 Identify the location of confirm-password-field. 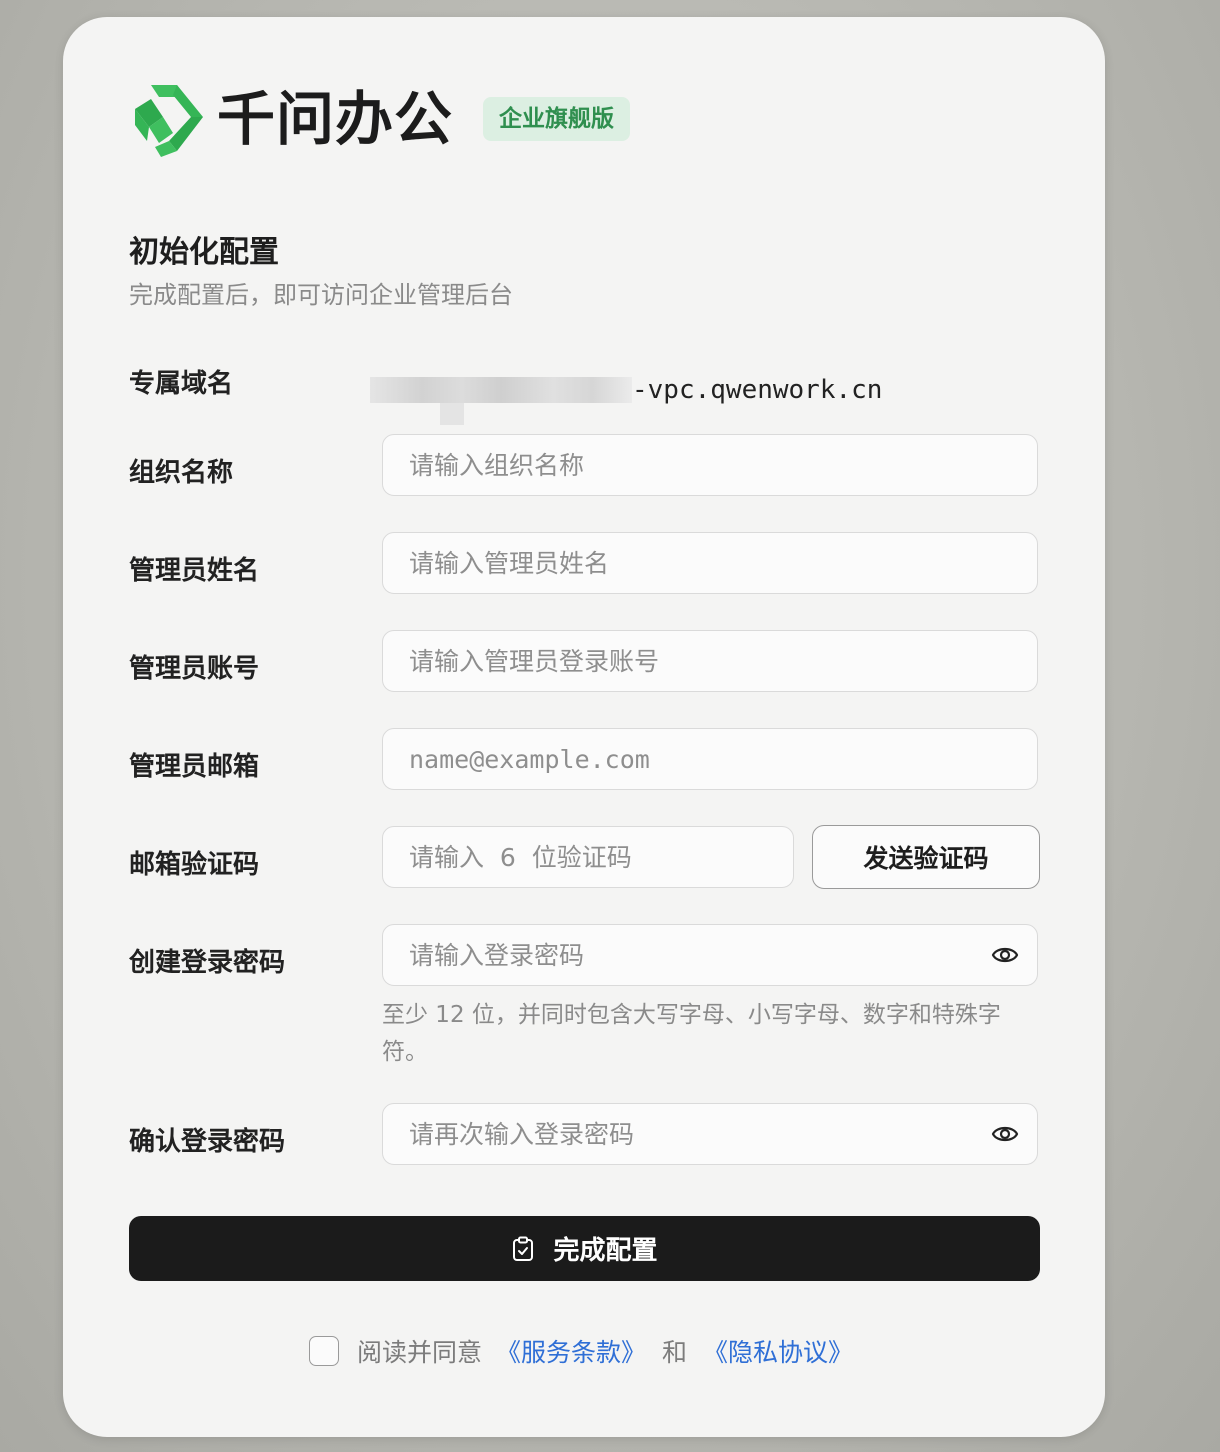
(710, 1134).